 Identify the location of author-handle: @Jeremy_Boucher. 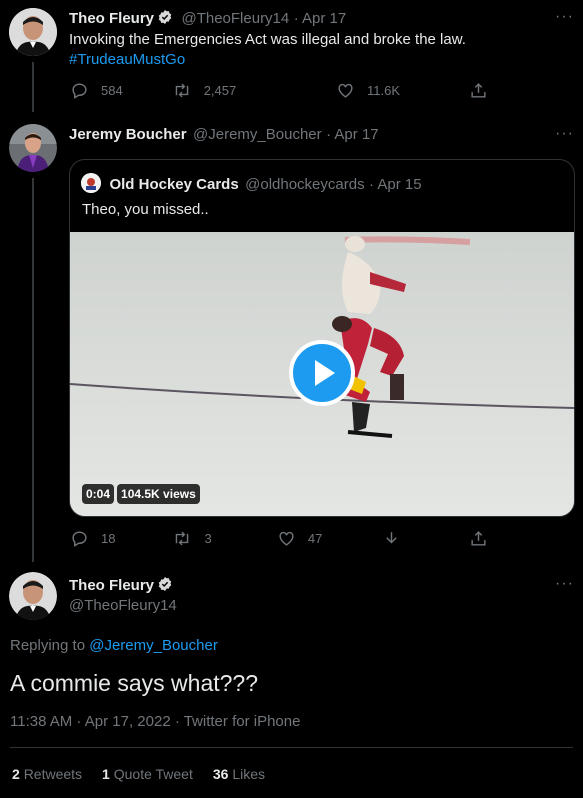
(257, 134).